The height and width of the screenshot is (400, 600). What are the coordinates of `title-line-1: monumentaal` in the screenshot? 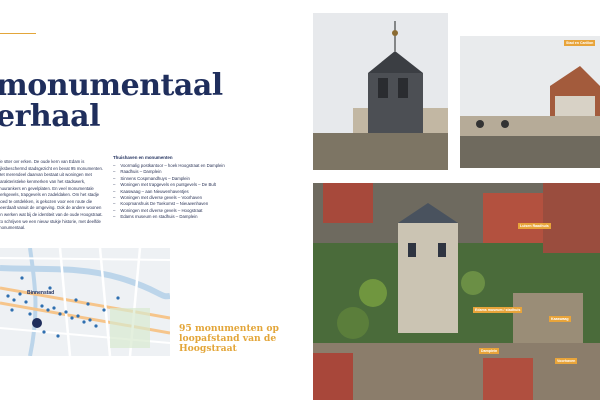 It's located at (111, 85).